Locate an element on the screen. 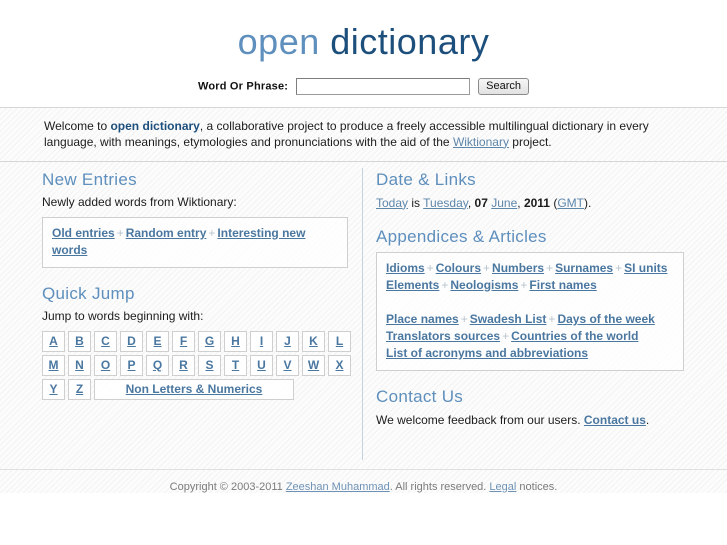 The image size is (727, 545). letter-u: U is located at coordinates (261, 365).